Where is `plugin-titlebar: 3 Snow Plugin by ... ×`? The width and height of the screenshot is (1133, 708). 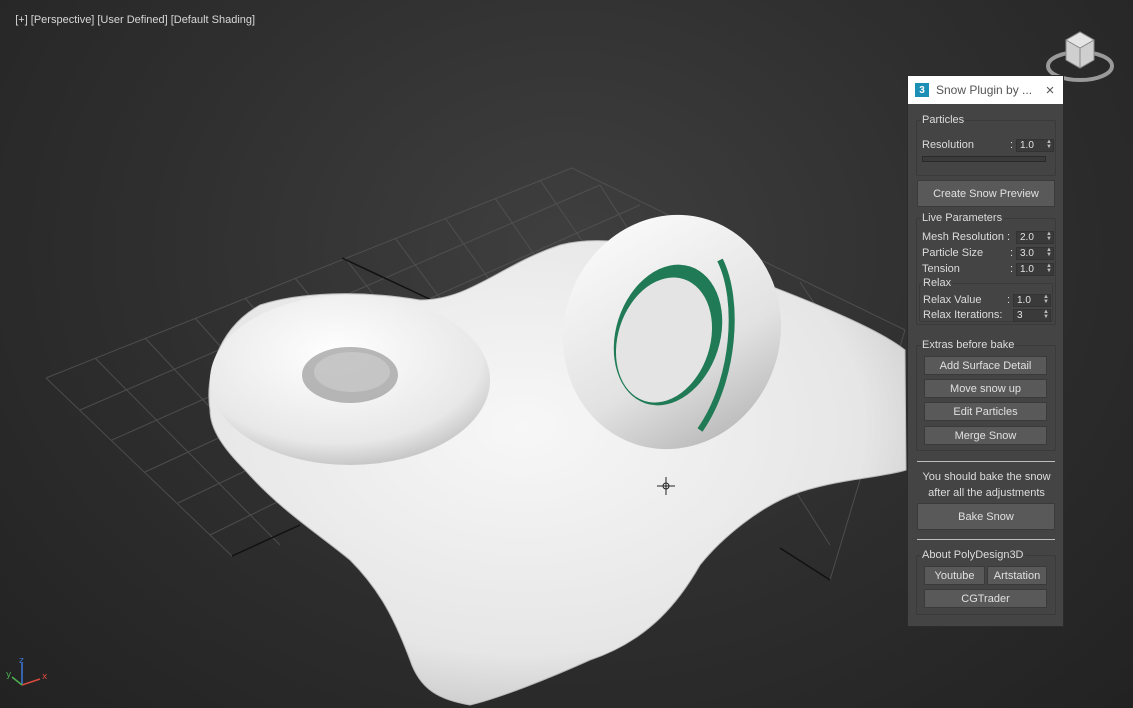
plugin-titlebar: 3 Snow Plugin by ... × is located at coordinates (985, 90).